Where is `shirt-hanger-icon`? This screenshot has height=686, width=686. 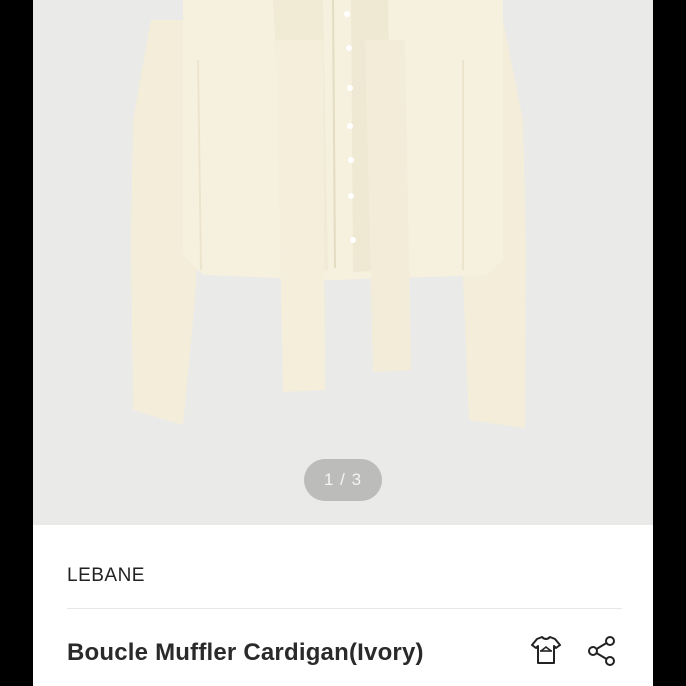 shirt-hanger-icon is located at coordinates (546, 650).